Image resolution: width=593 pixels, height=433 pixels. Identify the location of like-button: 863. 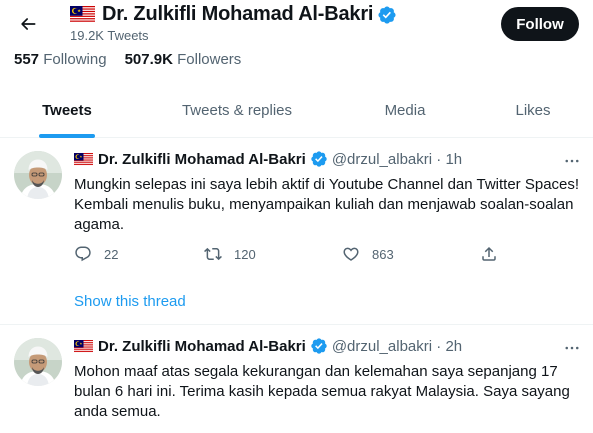
(368, 254).